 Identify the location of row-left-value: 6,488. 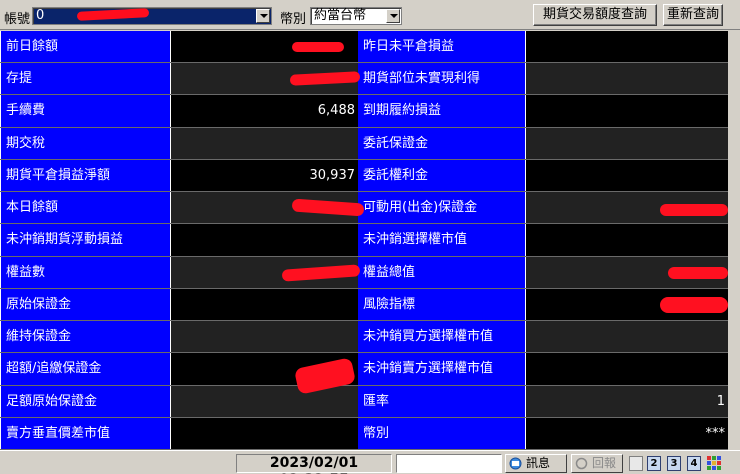
(264, 111).